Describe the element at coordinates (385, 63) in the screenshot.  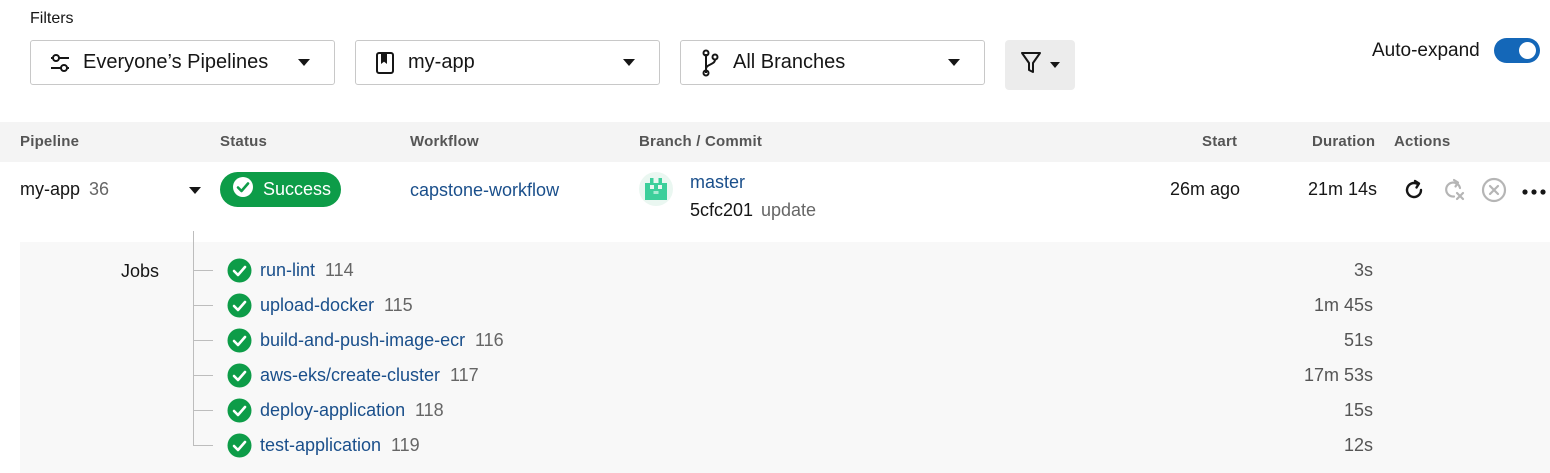
I see `bookmark-book-icon` at that location.